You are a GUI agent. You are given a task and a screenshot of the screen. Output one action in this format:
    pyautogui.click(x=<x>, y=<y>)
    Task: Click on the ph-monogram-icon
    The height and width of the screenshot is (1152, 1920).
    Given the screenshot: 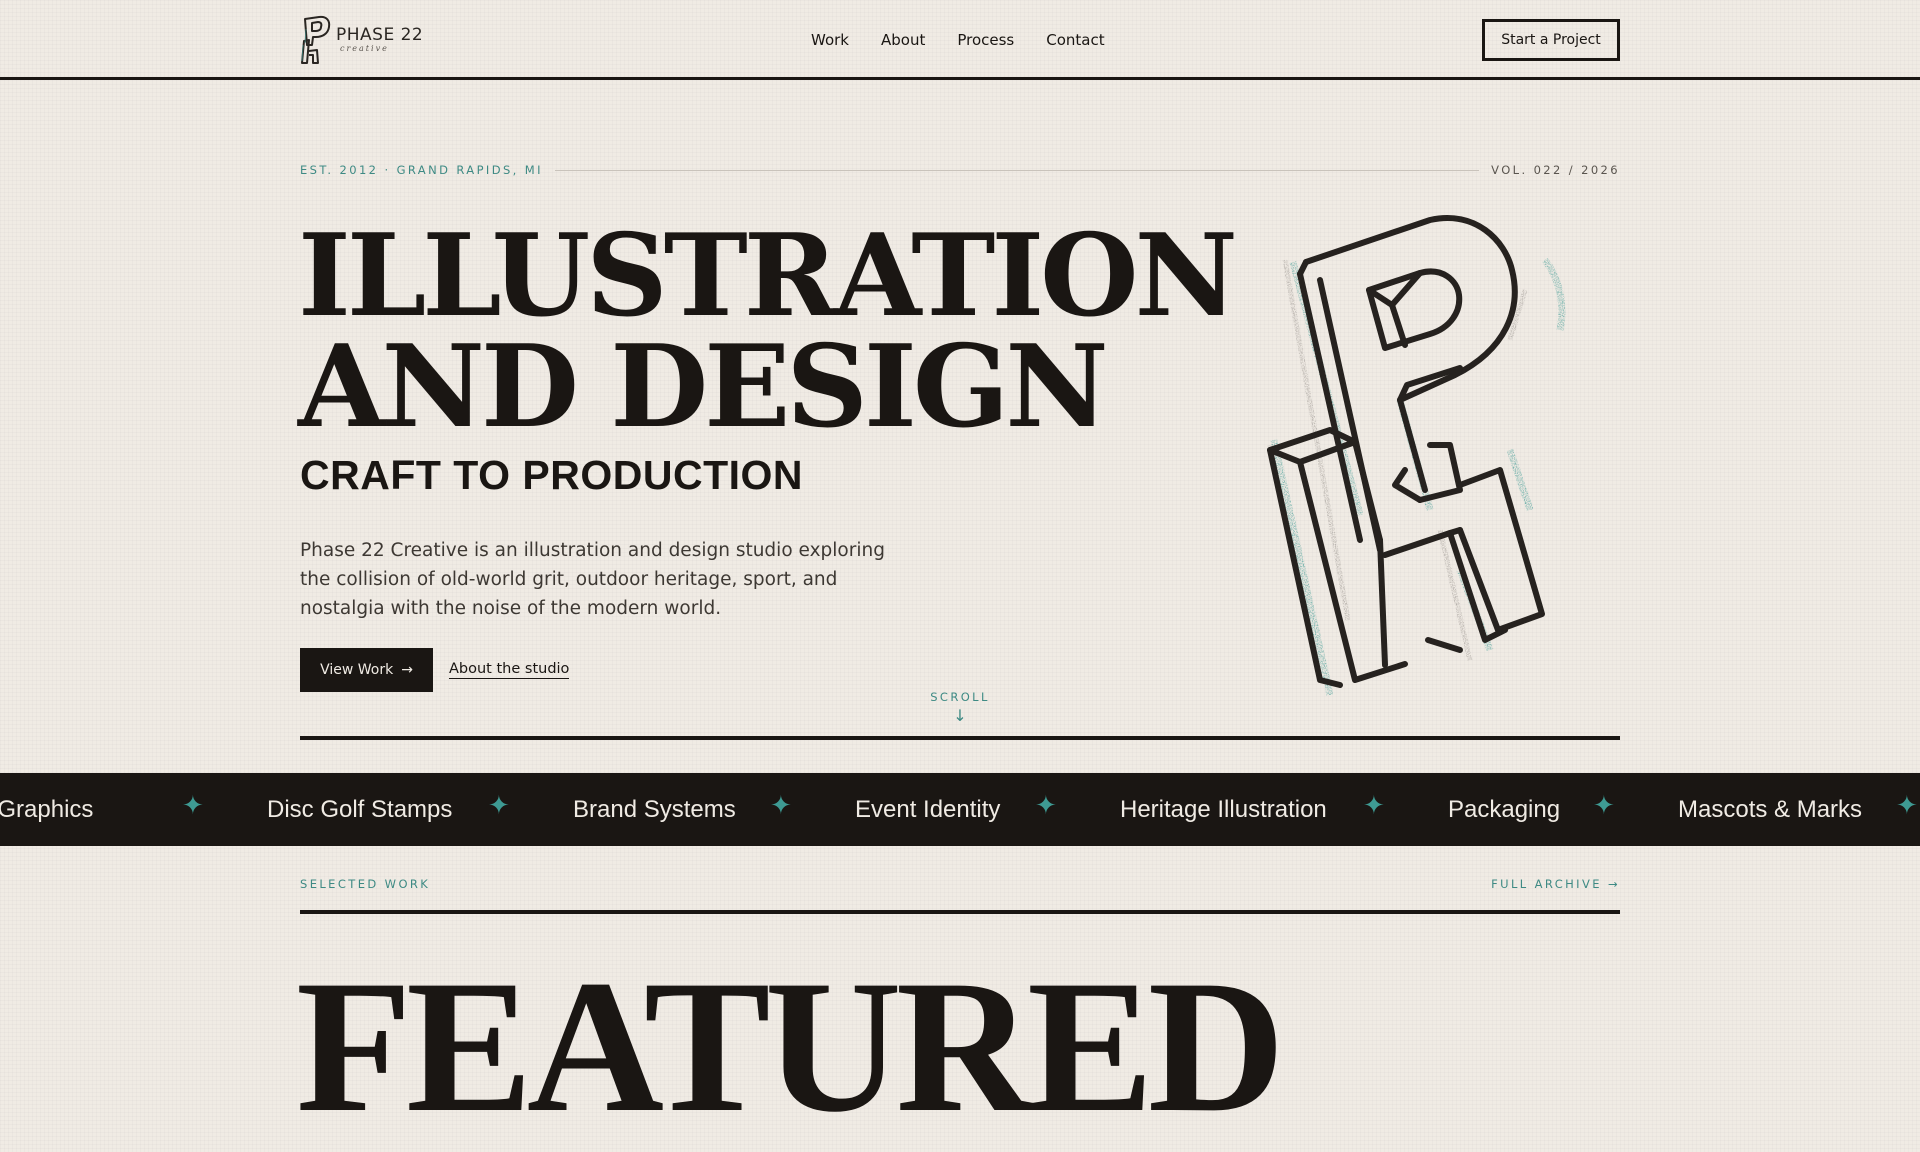 What is the action you would take?
    pyautogui.click(x=316, y=39)
    